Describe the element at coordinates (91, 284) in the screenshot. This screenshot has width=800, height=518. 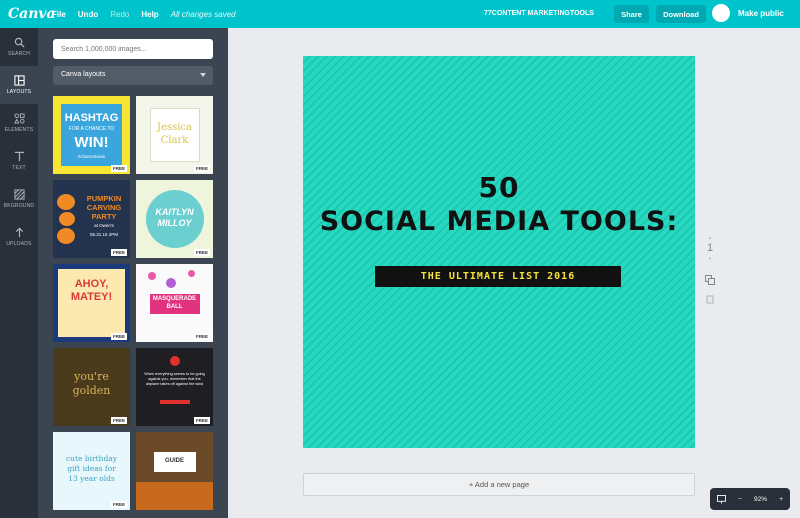
I see `template-ahoy-l1: AHOY,` at that location.